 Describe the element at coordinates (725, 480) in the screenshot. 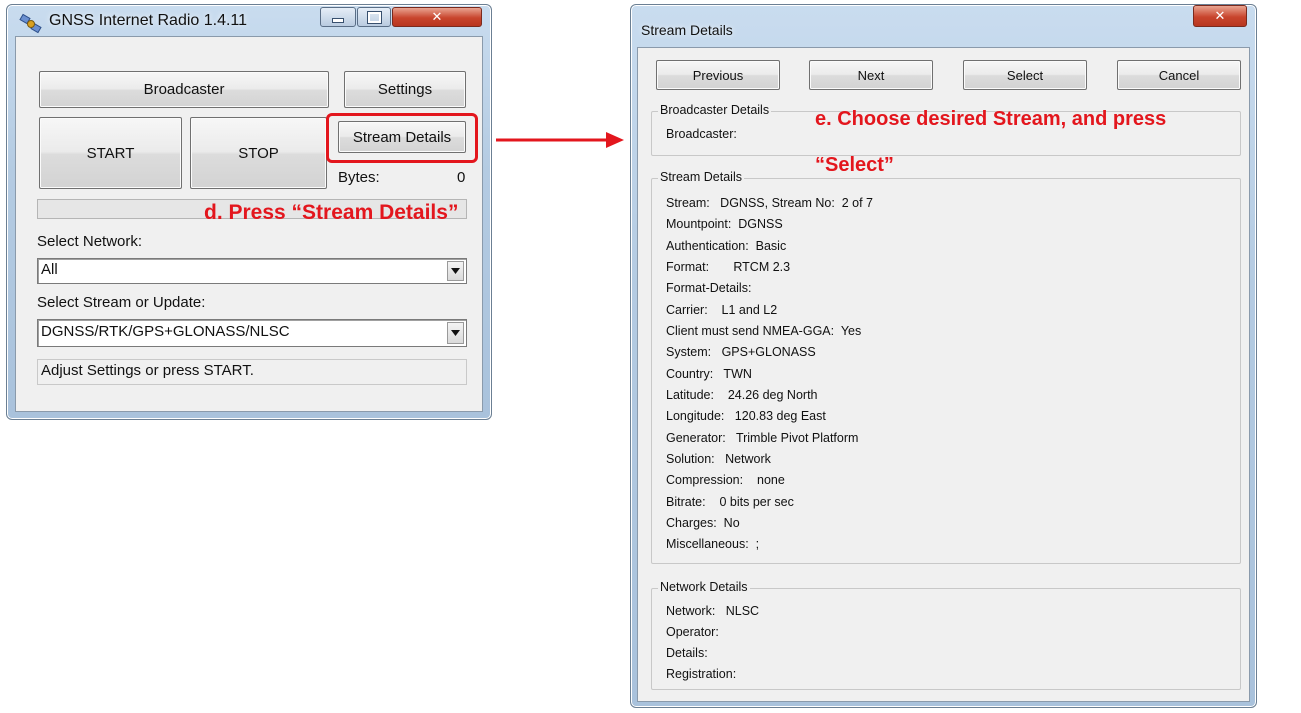

I see `detail-row: Compression: none` at that location.